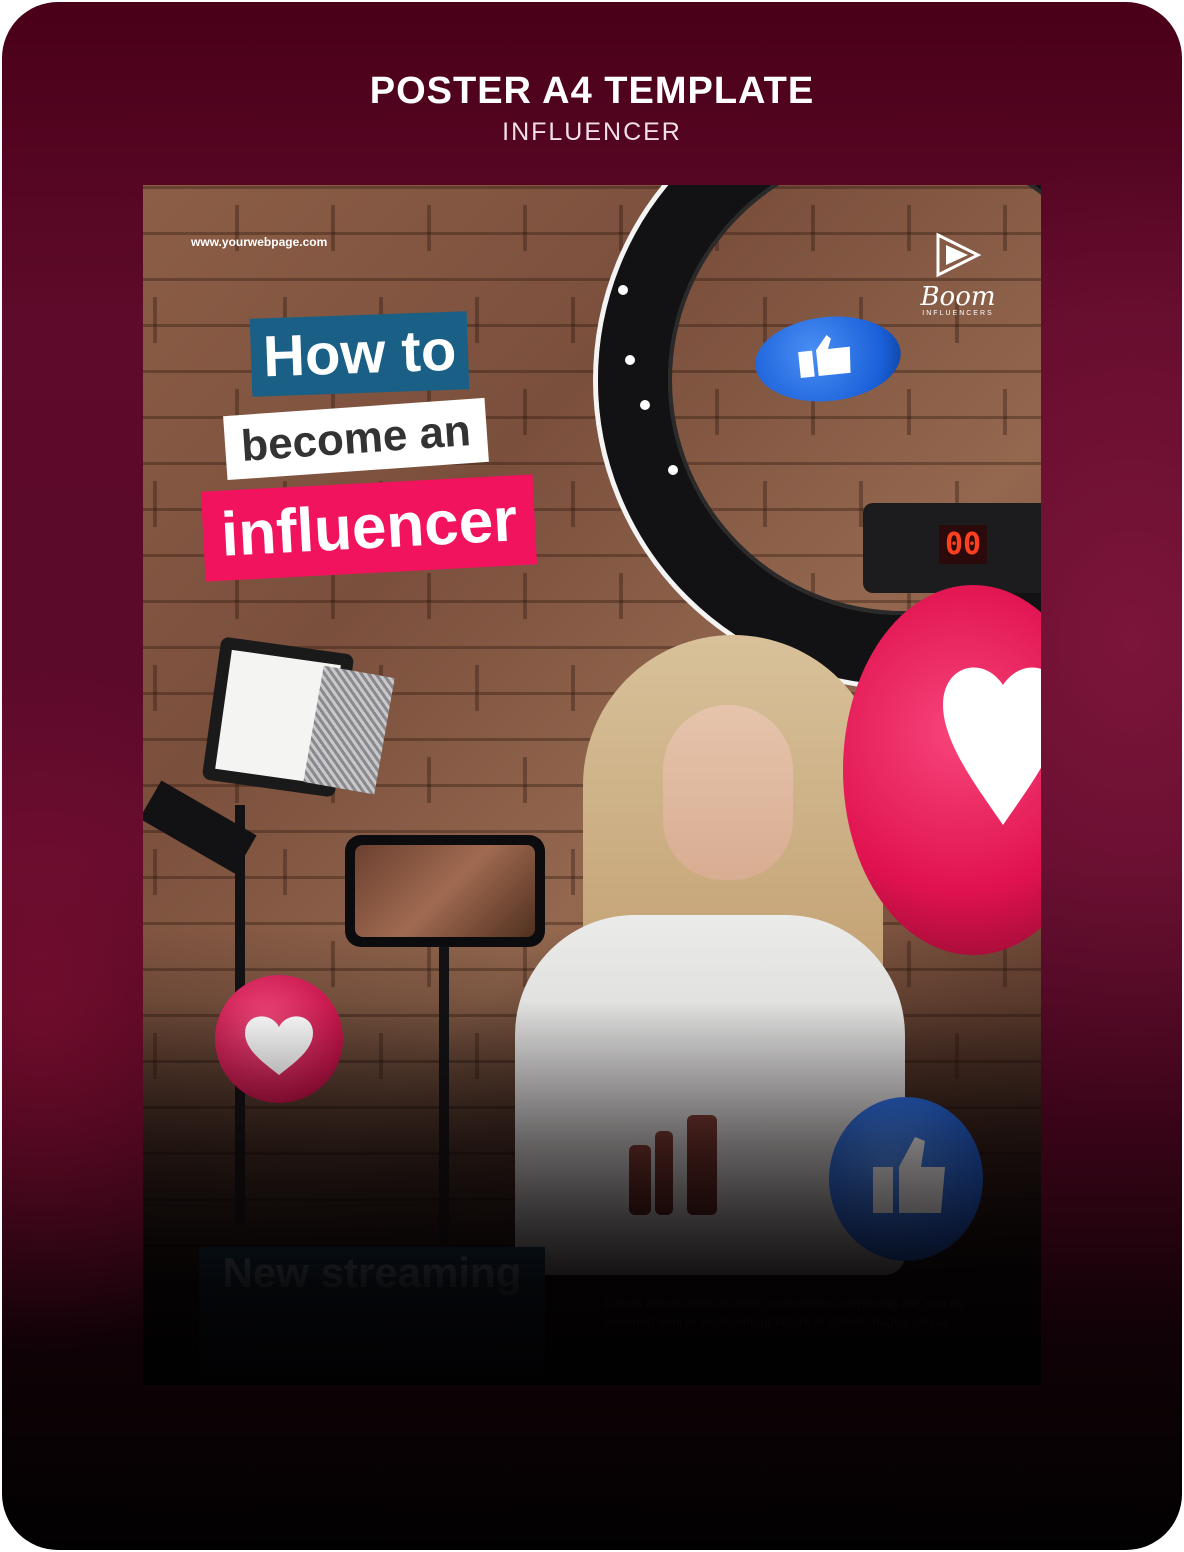  What do you see at coordinates (259, 242) in the screenshot?
I see `website-url: www.yourwebpage.com` at bounding box center [259, 242].